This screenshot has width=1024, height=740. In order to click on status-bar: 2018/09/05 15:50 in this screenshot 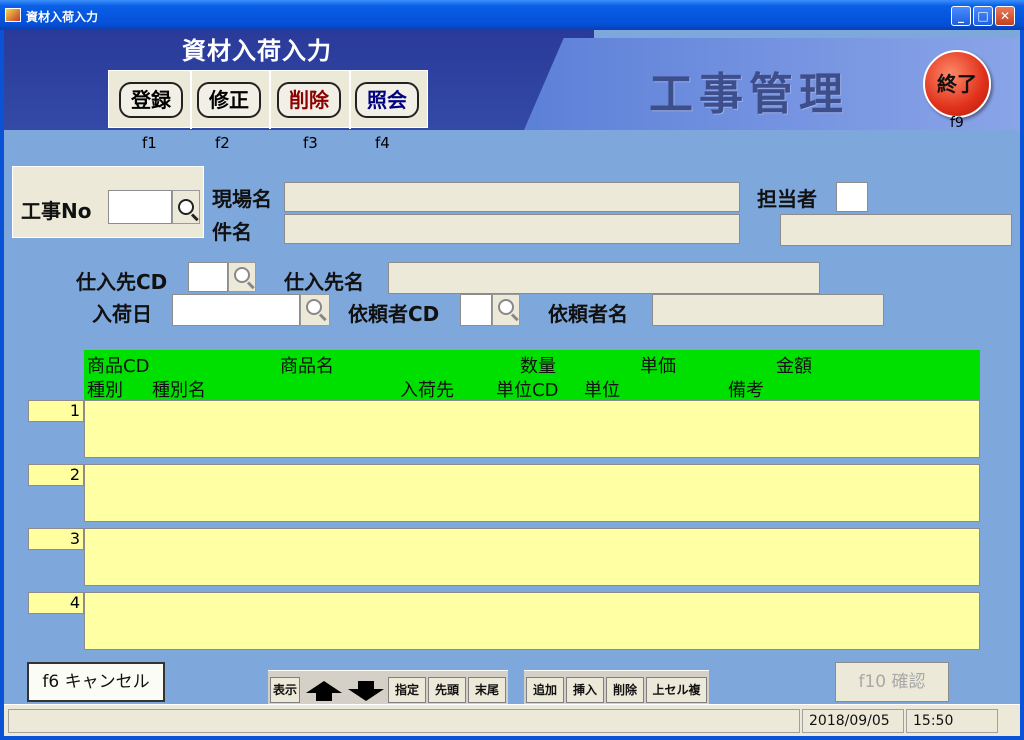, I will do `click(512, 720)`.